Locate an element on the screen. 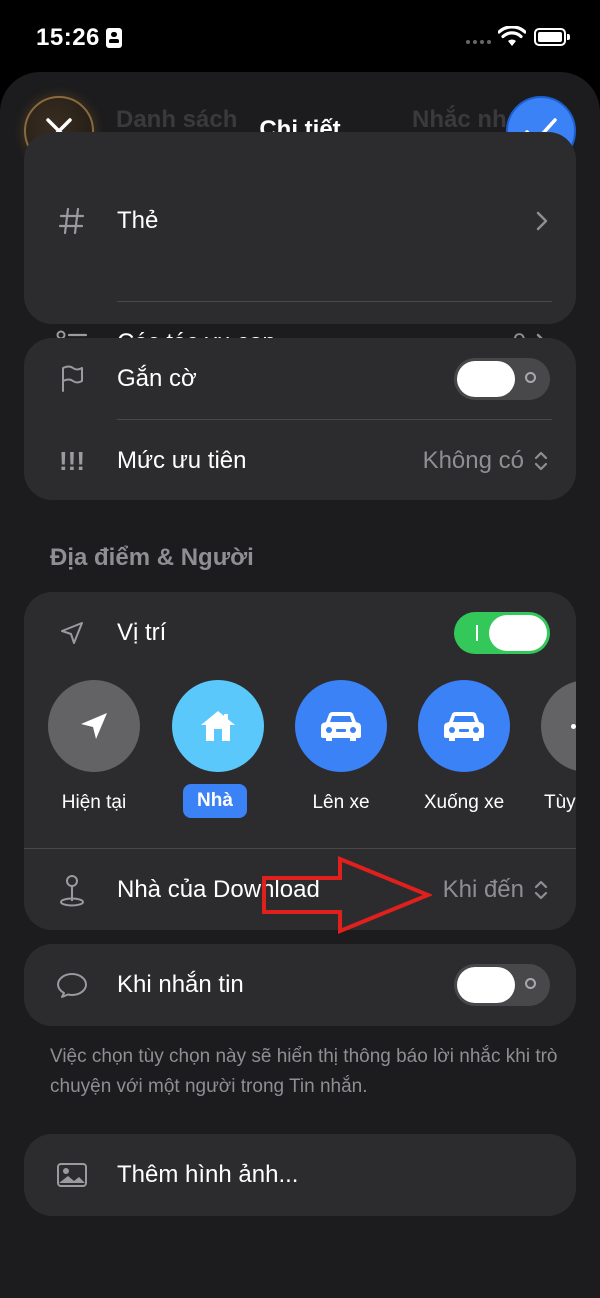 Image resolution: width=600 pixels, height=1298 pixels. trigger-value: Khi đến is located at coordinates (495, 890).